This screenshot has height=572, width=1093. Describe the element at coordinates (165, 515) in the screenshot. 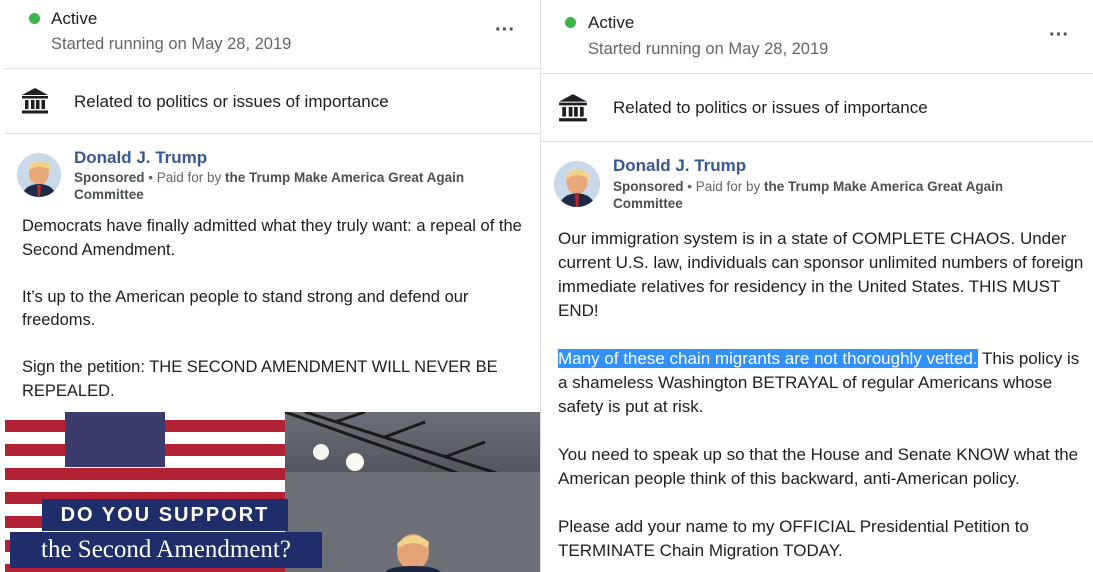

I see `ad-image-headline: DO YOU SUPPORT` at that location.